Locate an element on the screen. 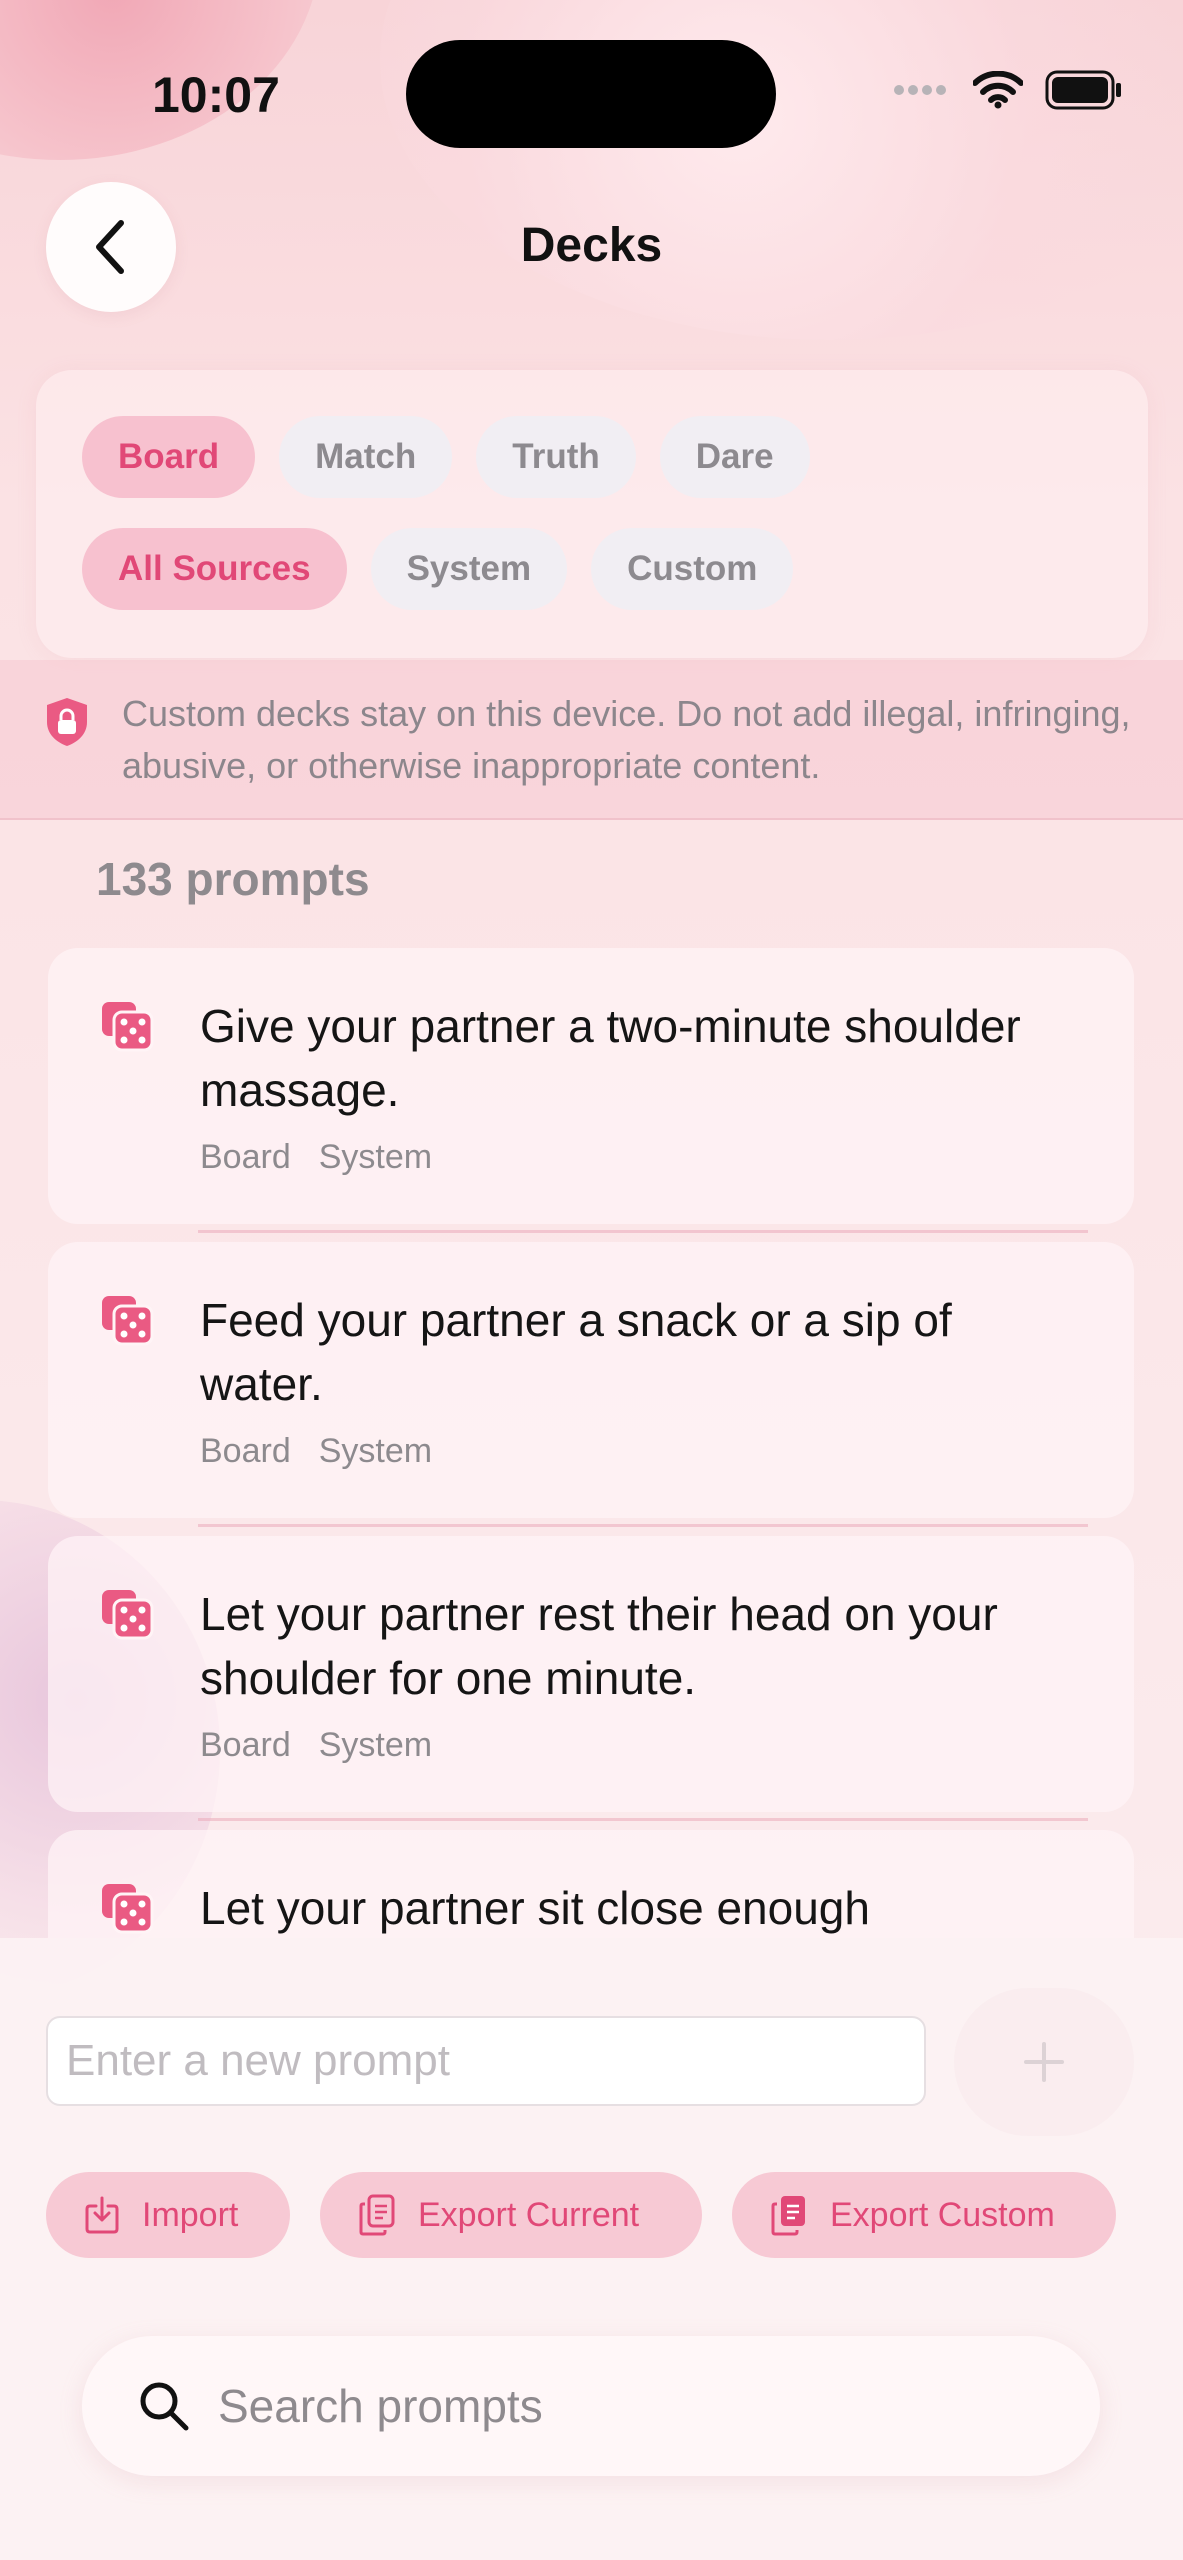  page-title: Decks is located at coordinates (591, 245).